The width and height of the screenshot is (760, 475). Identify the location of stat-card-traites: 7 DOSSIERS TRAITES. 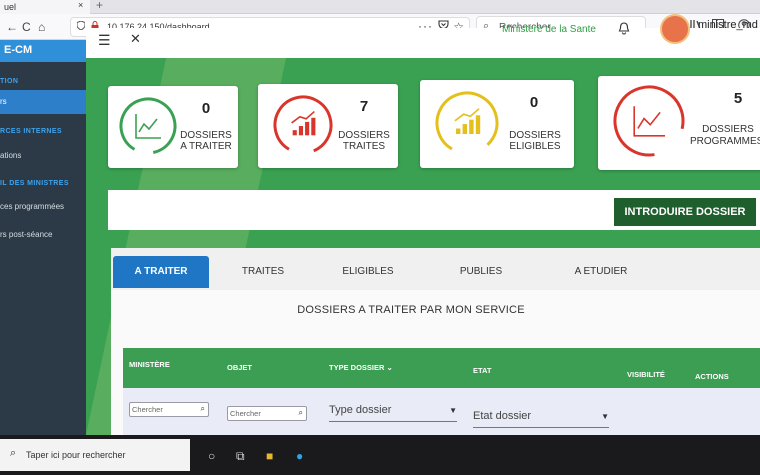
(328, 126).